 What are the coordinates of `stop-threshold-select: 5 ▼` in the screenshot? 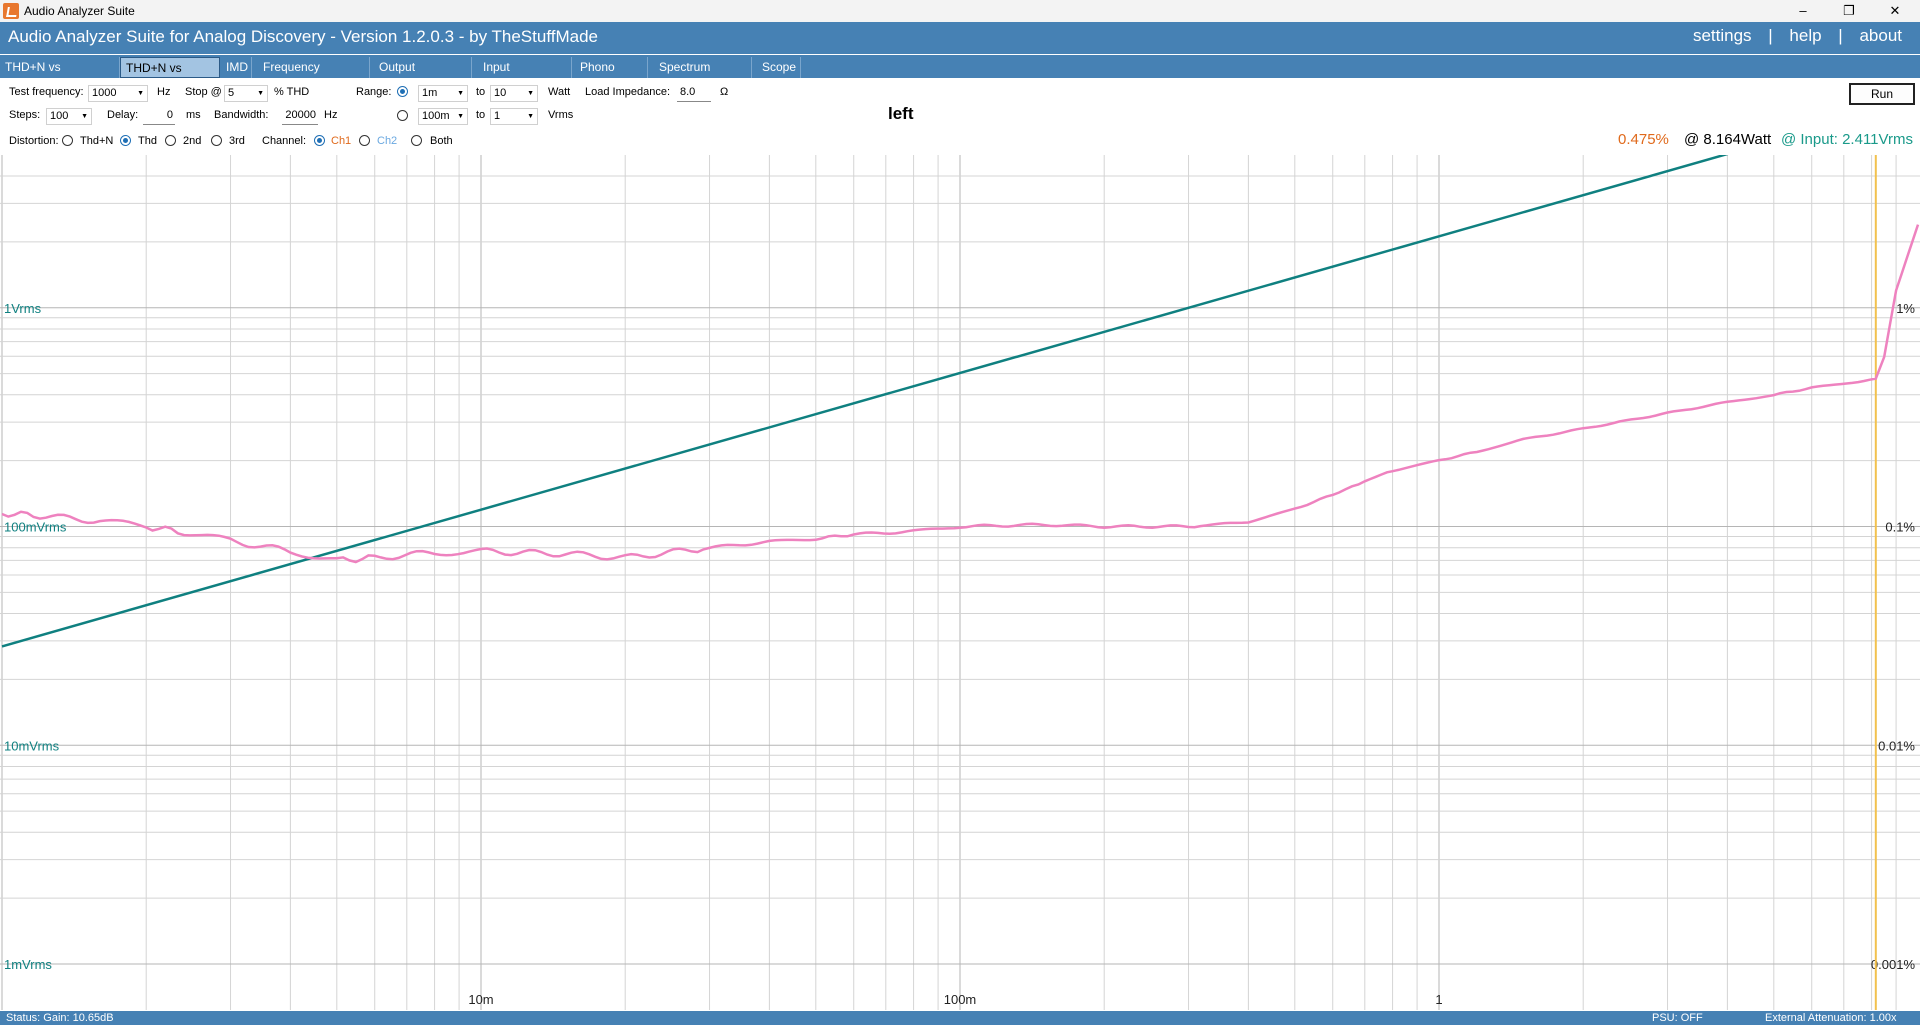 It's located at (246, 93).